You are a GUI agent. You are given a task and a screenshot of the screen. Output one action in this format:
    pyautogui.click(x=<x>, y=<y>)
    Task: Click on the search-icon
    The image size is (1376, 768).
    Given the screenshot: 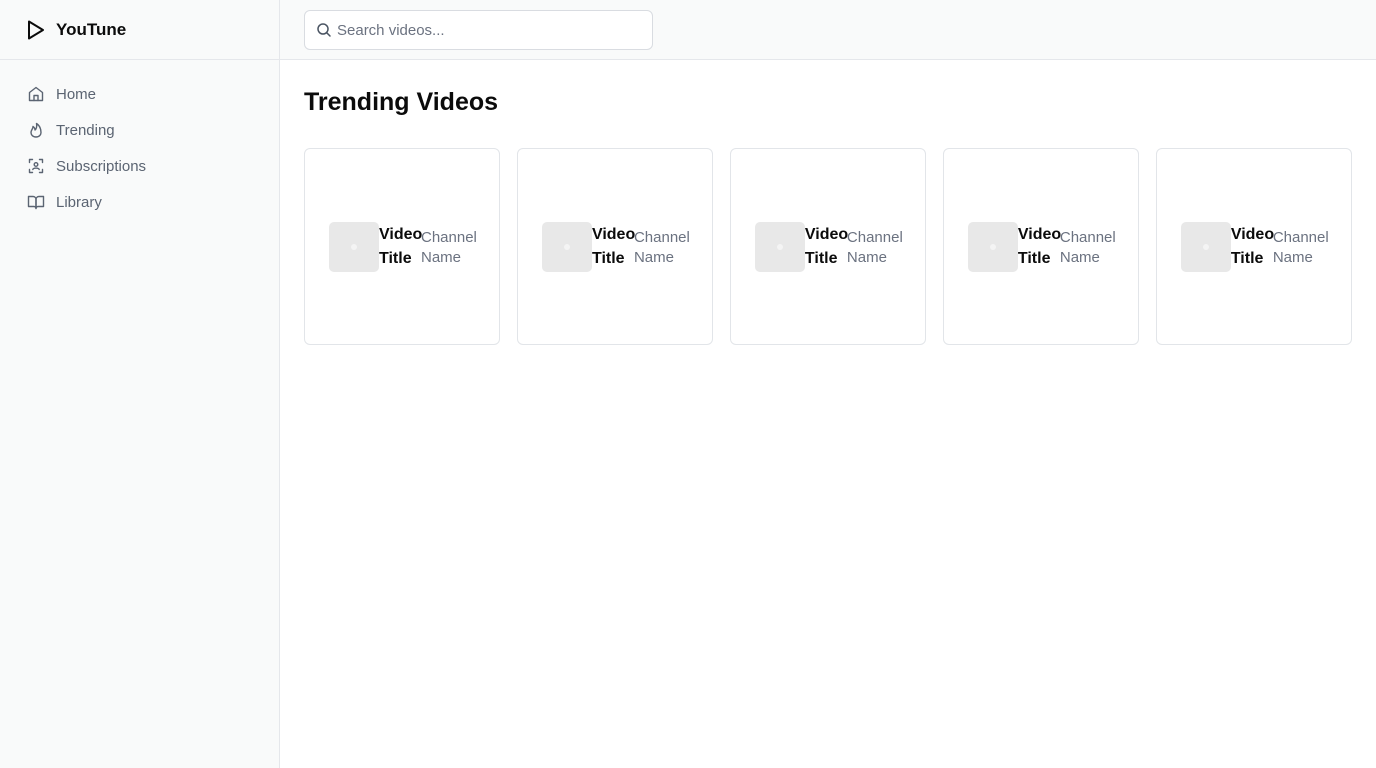 What is the action you would take?
    pyautogui.click(x=324, y=30)
    